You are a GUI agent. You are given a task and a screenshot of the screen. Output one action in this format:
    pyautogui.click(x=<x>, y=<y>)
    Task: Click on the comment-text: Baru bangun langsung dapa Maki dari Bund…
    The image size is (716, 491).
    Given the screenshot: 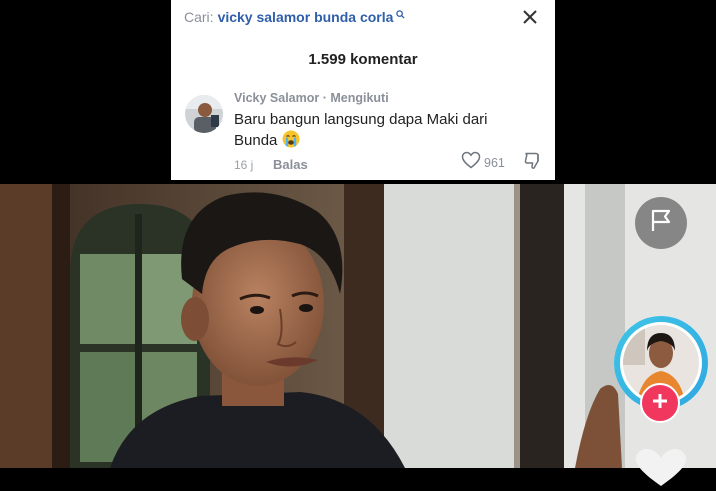 What is the action you would take?
    pyautogui.click(x=361, y=130)
    